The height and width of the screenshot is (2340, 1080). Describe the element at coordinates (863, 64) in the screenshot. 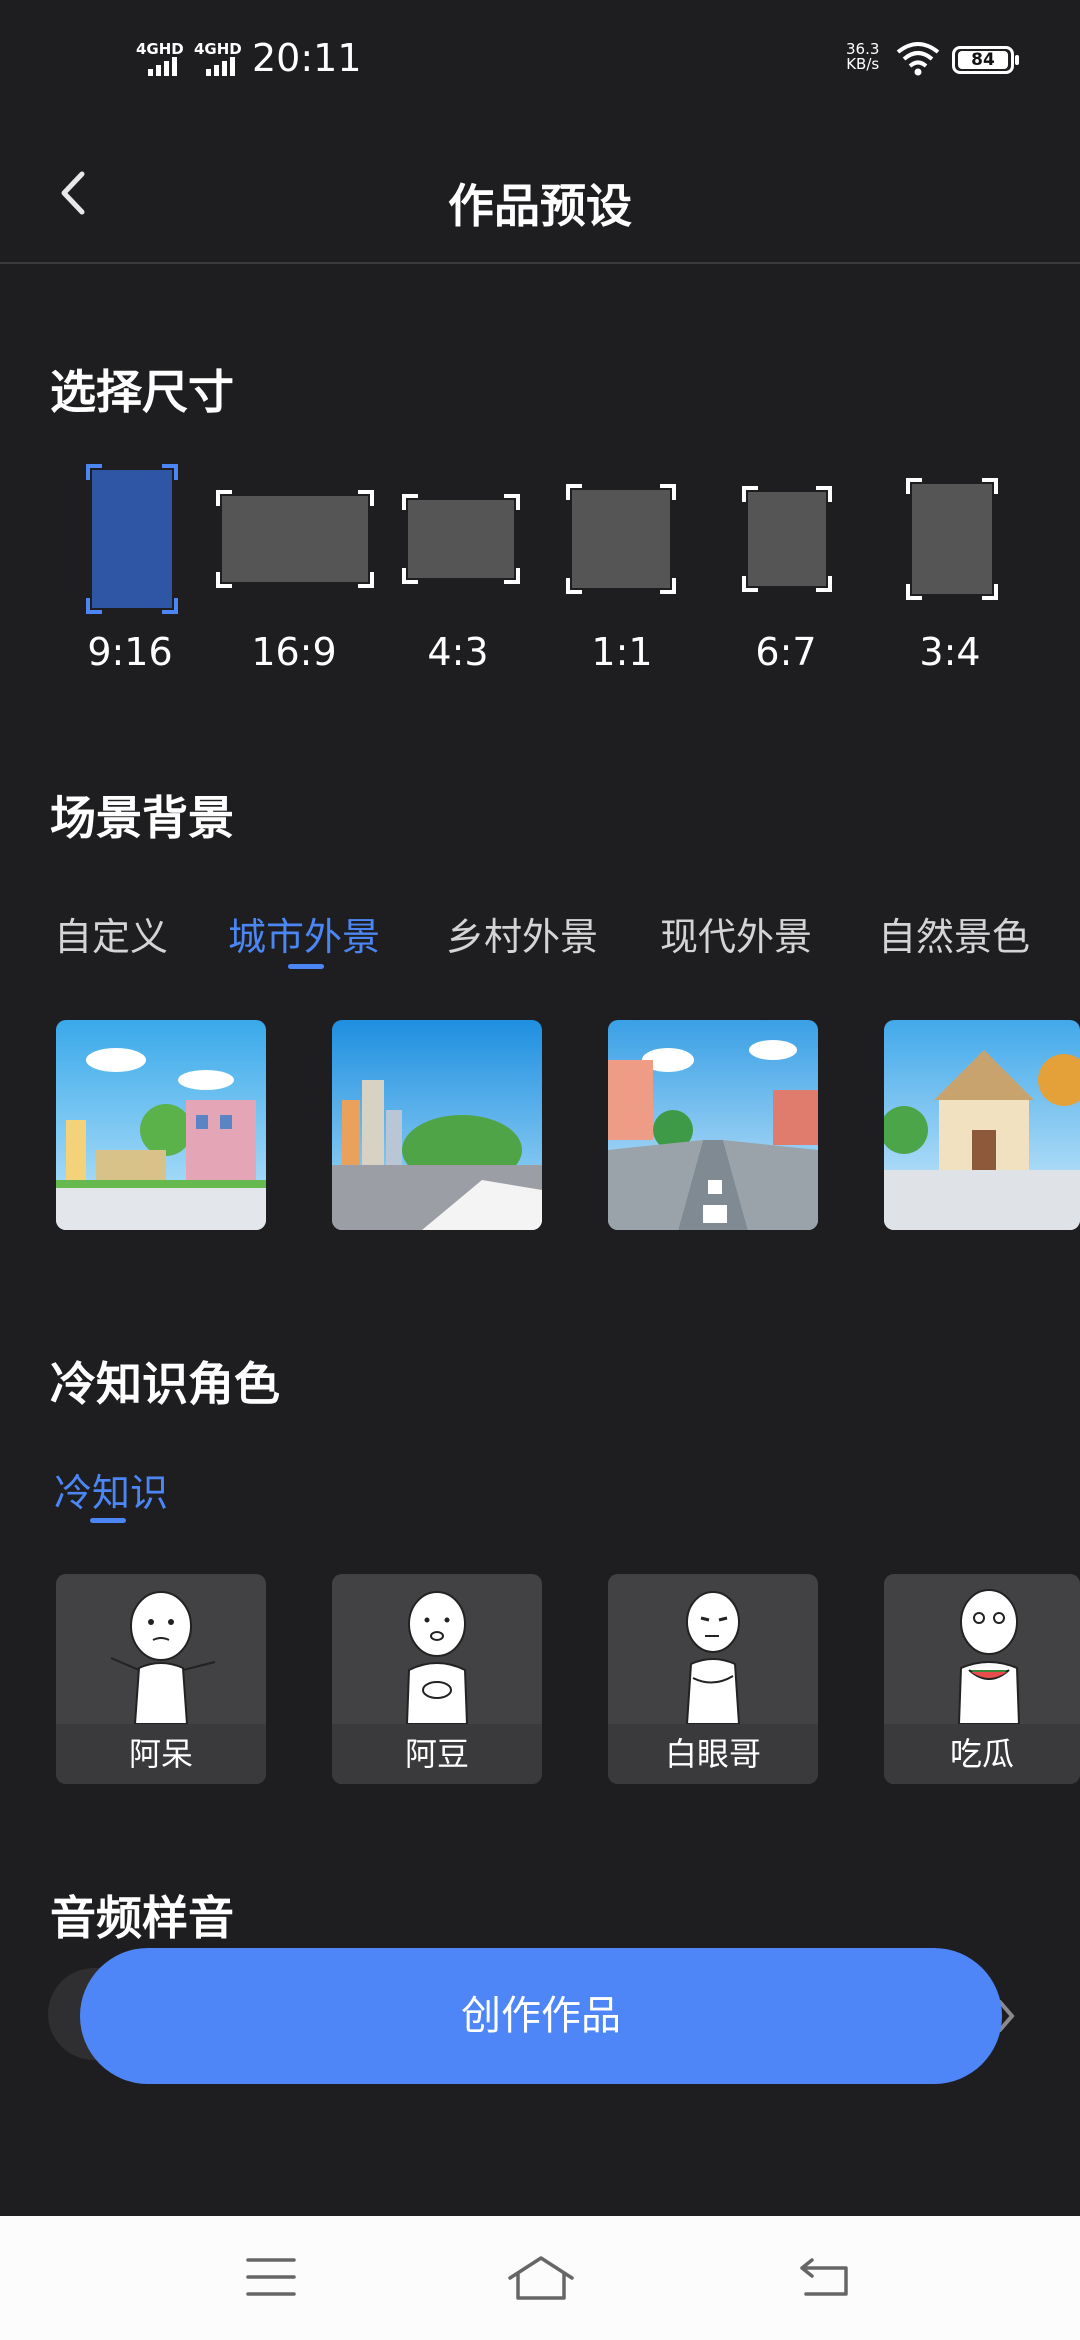

I see `speed-unit: KB/s` at that location.